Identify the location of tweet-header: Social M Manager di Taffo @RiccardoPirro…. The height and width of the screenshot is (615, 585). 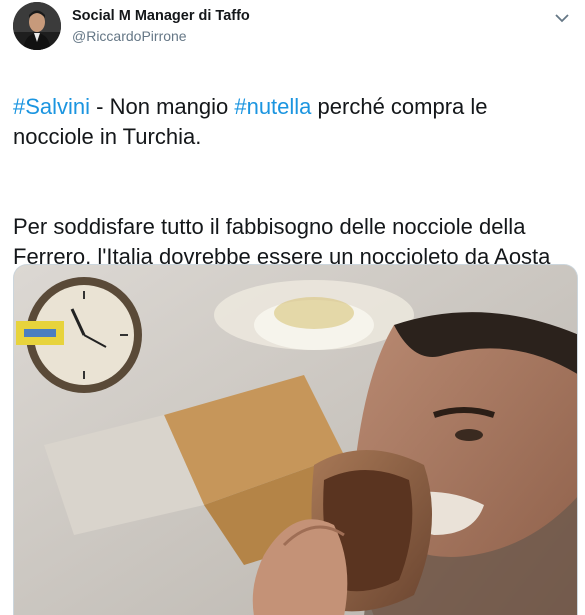
(131, 26).